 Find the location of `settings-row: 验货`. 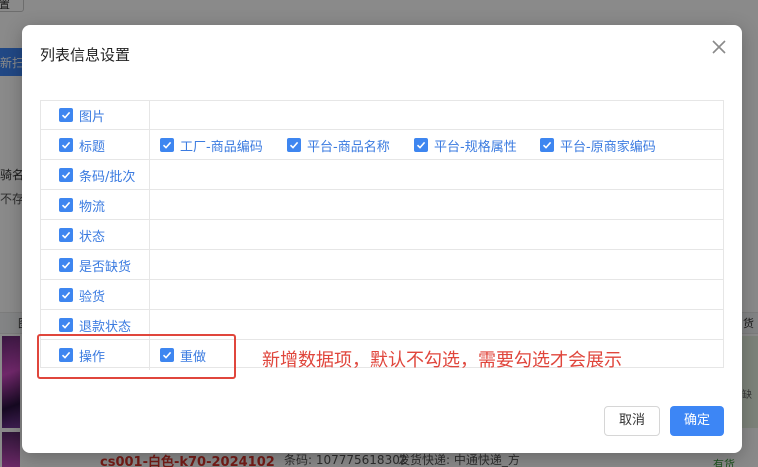

settings-row: 验货 is located at coordinates (382, 295).